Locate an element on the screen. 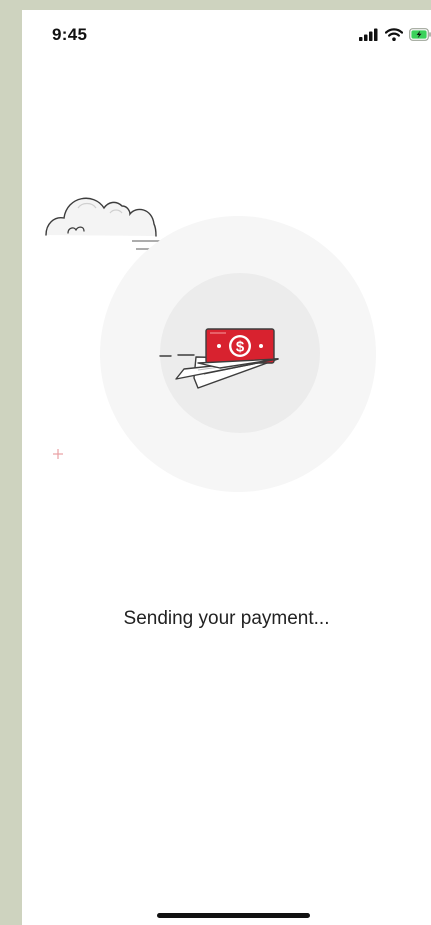  status-icons is located at coordinates (395, 34).